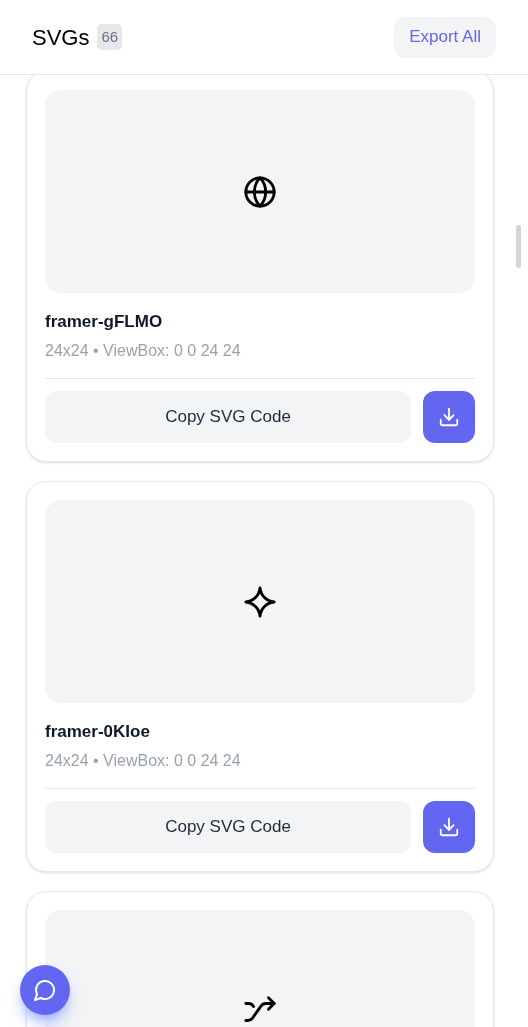  I want to click on export-all-button: Export All, so click(445, 37).